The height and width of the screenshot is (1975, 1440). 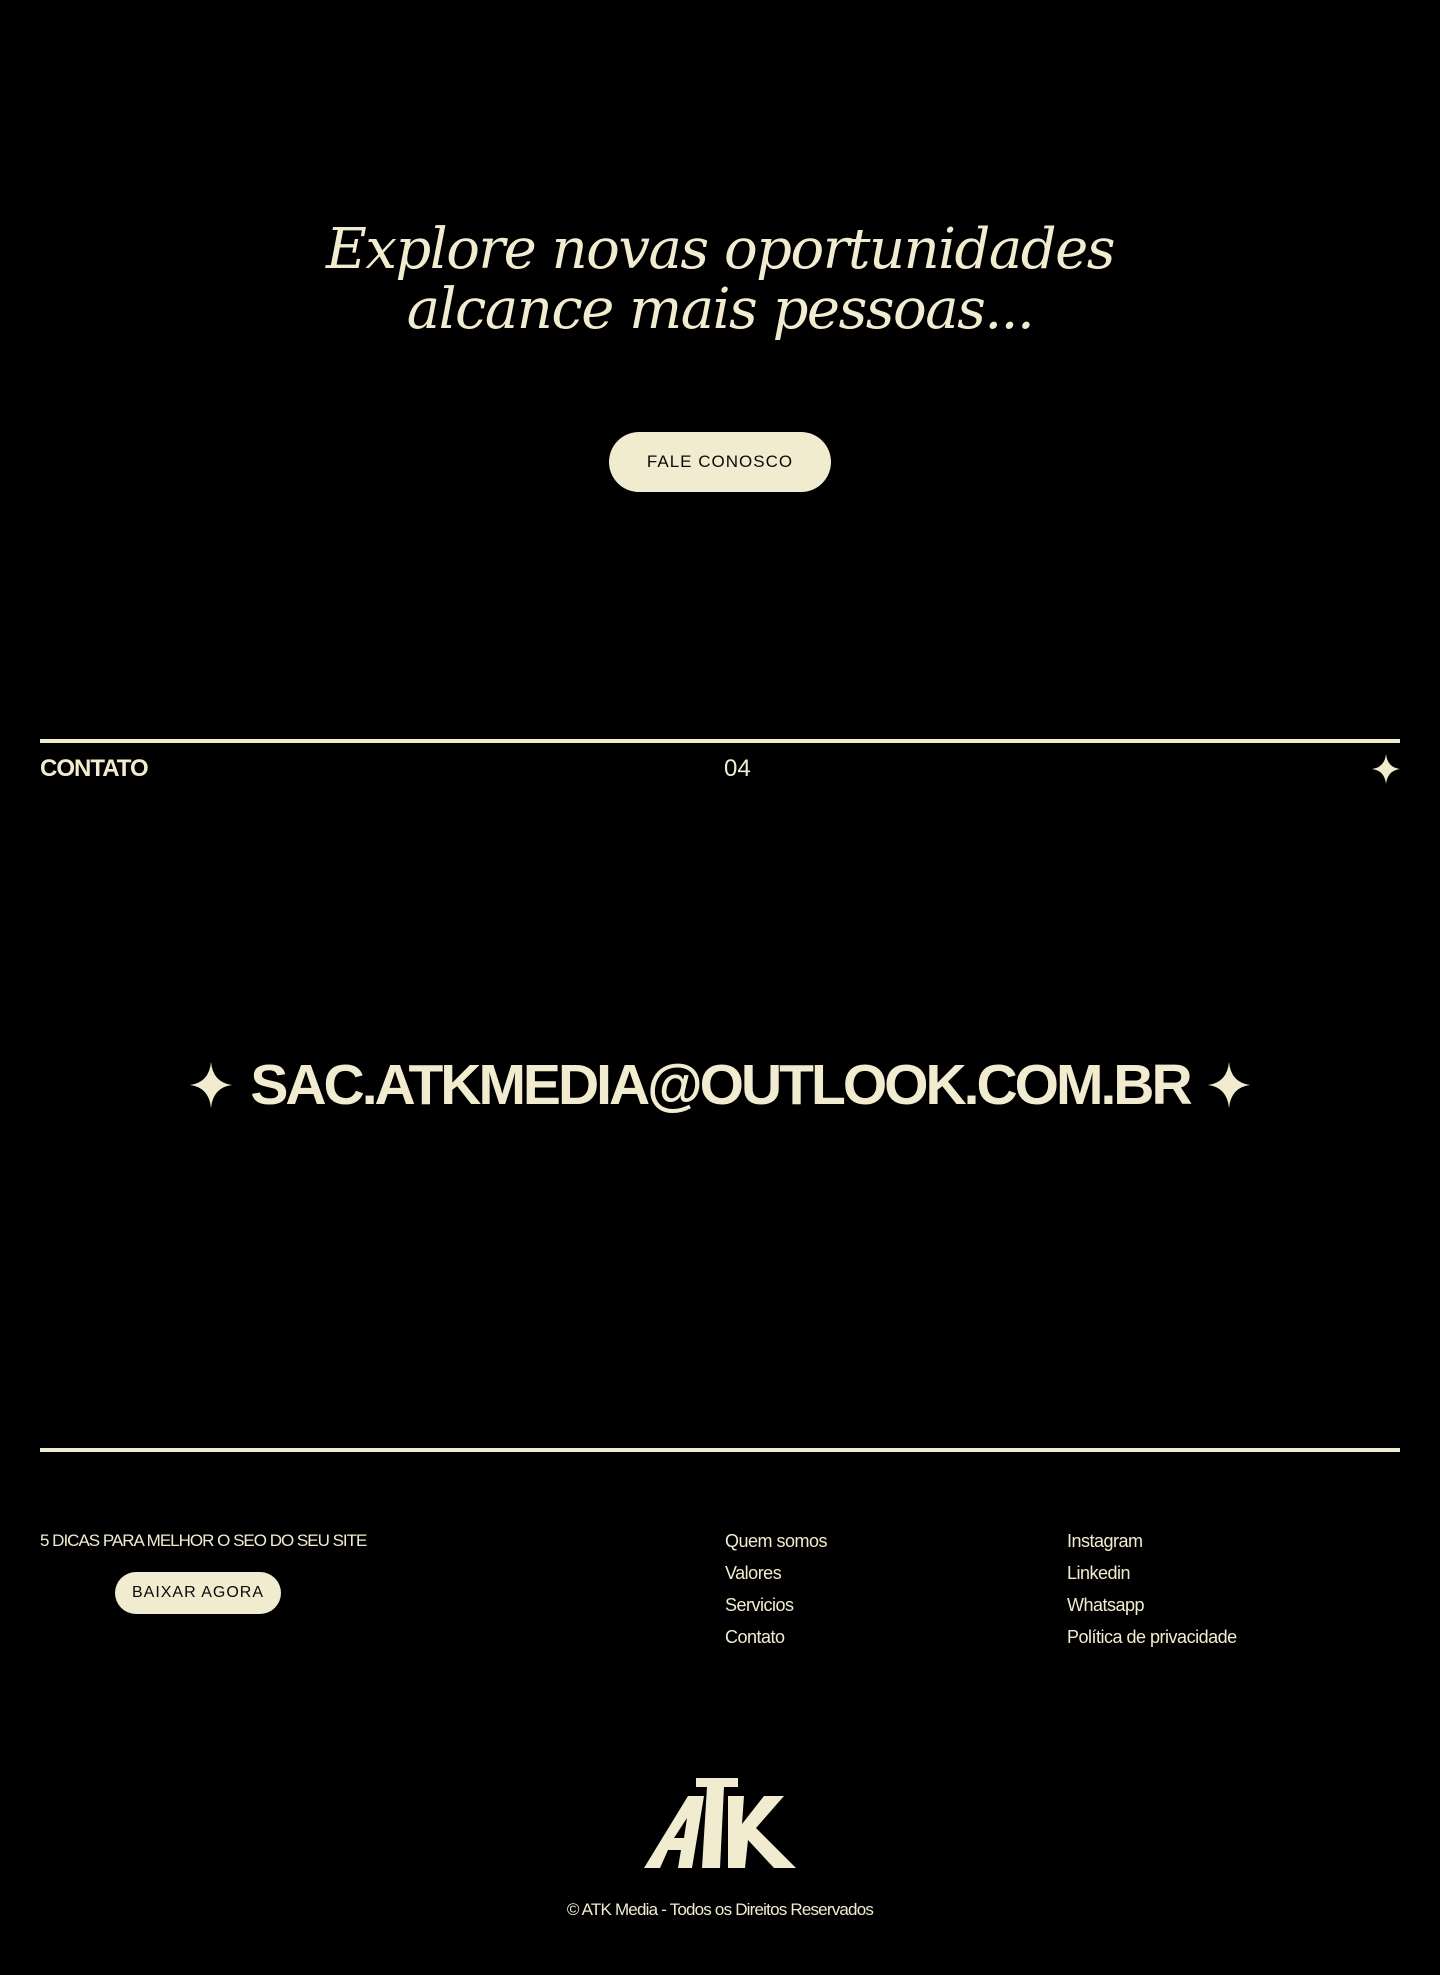 I want to click on footer-promo-text: 5 DICAS PARA MELHOR O SEO DO SEU SITE, so click(x=203, y=1540).